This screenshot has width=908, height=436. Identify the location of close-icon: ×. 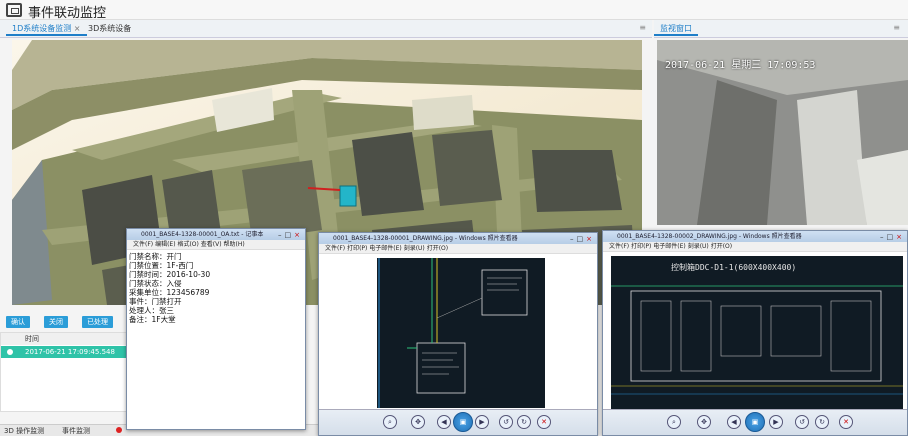
(77, 28).